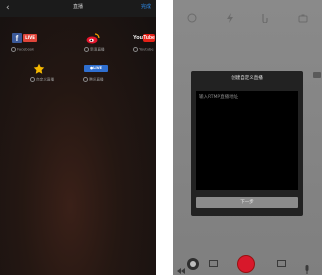  Describe the element at coordinates (192, 15) in the screenshot. I see `close-icon` at that location.